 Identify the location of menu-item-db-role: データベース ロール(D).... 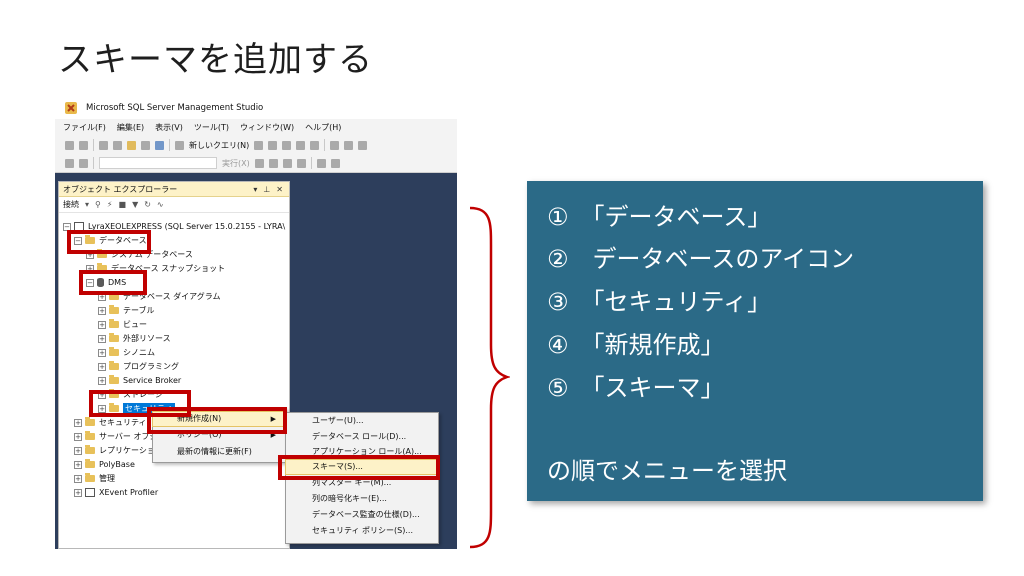
(362, 437).